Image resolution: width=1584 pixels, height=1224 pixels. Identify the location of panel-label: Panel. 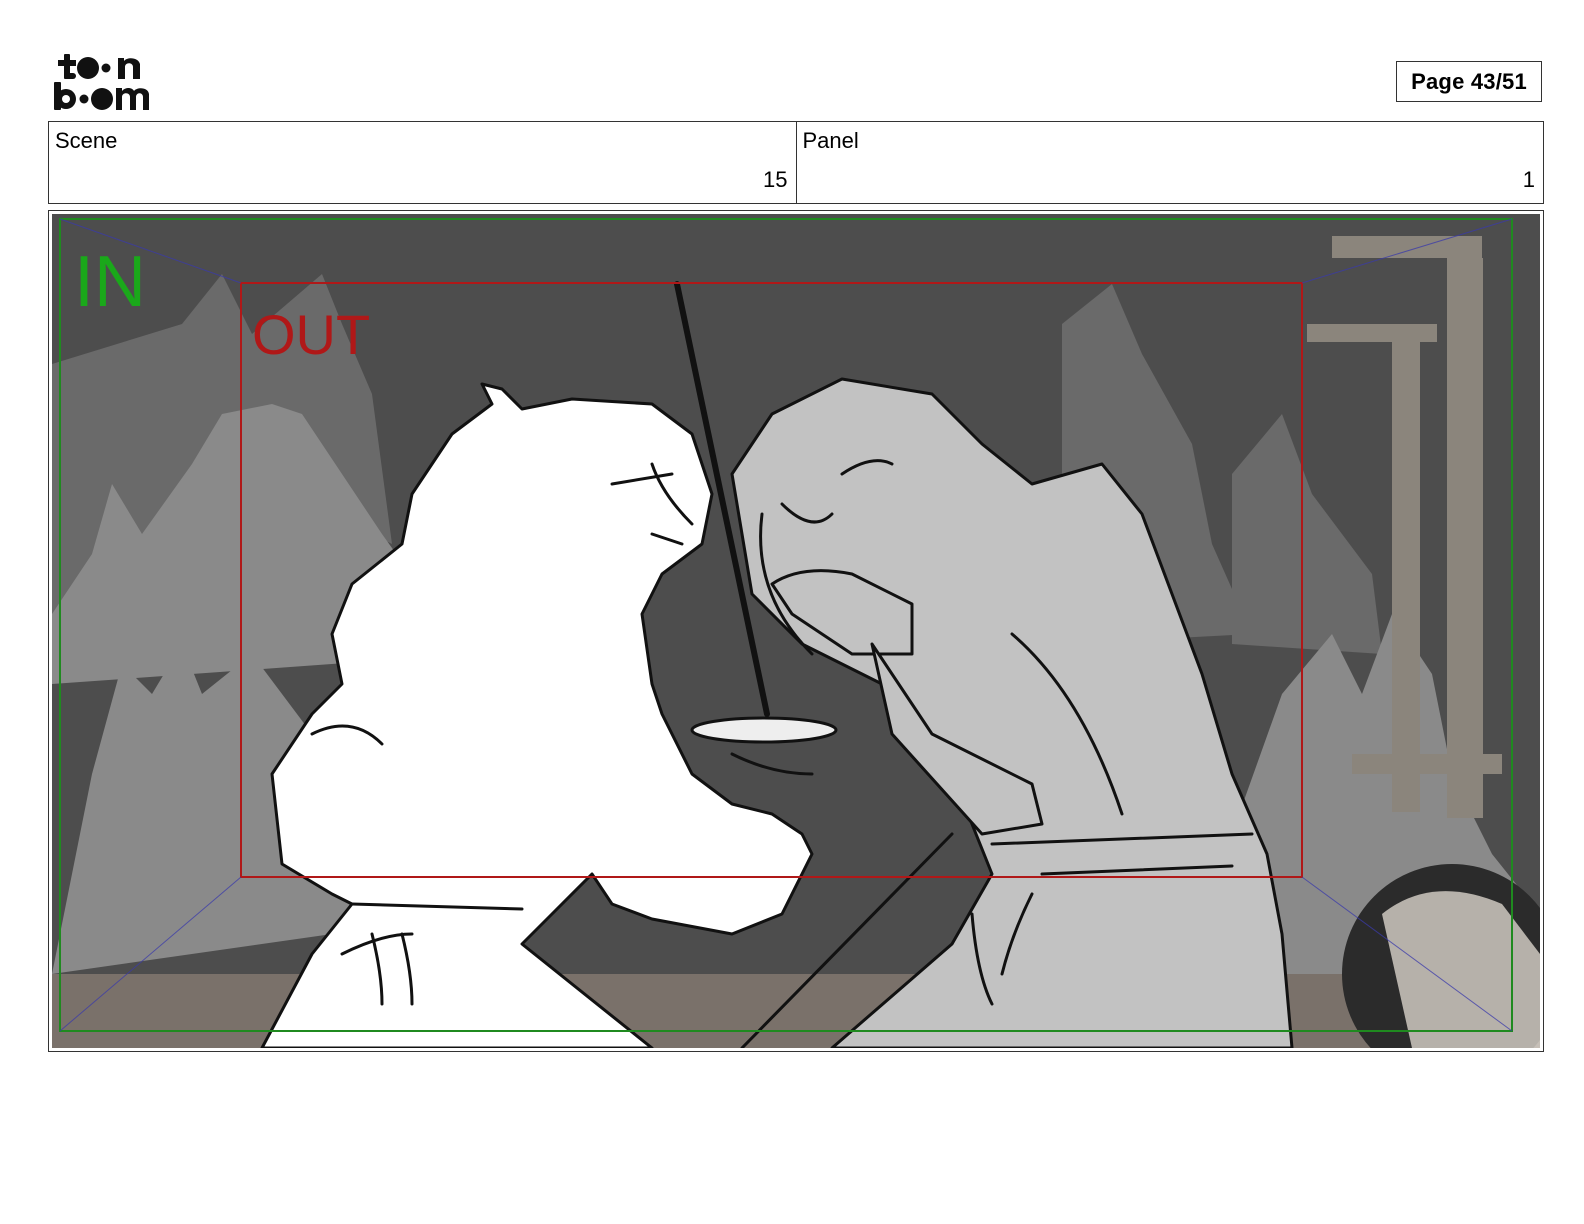
(830, 140).